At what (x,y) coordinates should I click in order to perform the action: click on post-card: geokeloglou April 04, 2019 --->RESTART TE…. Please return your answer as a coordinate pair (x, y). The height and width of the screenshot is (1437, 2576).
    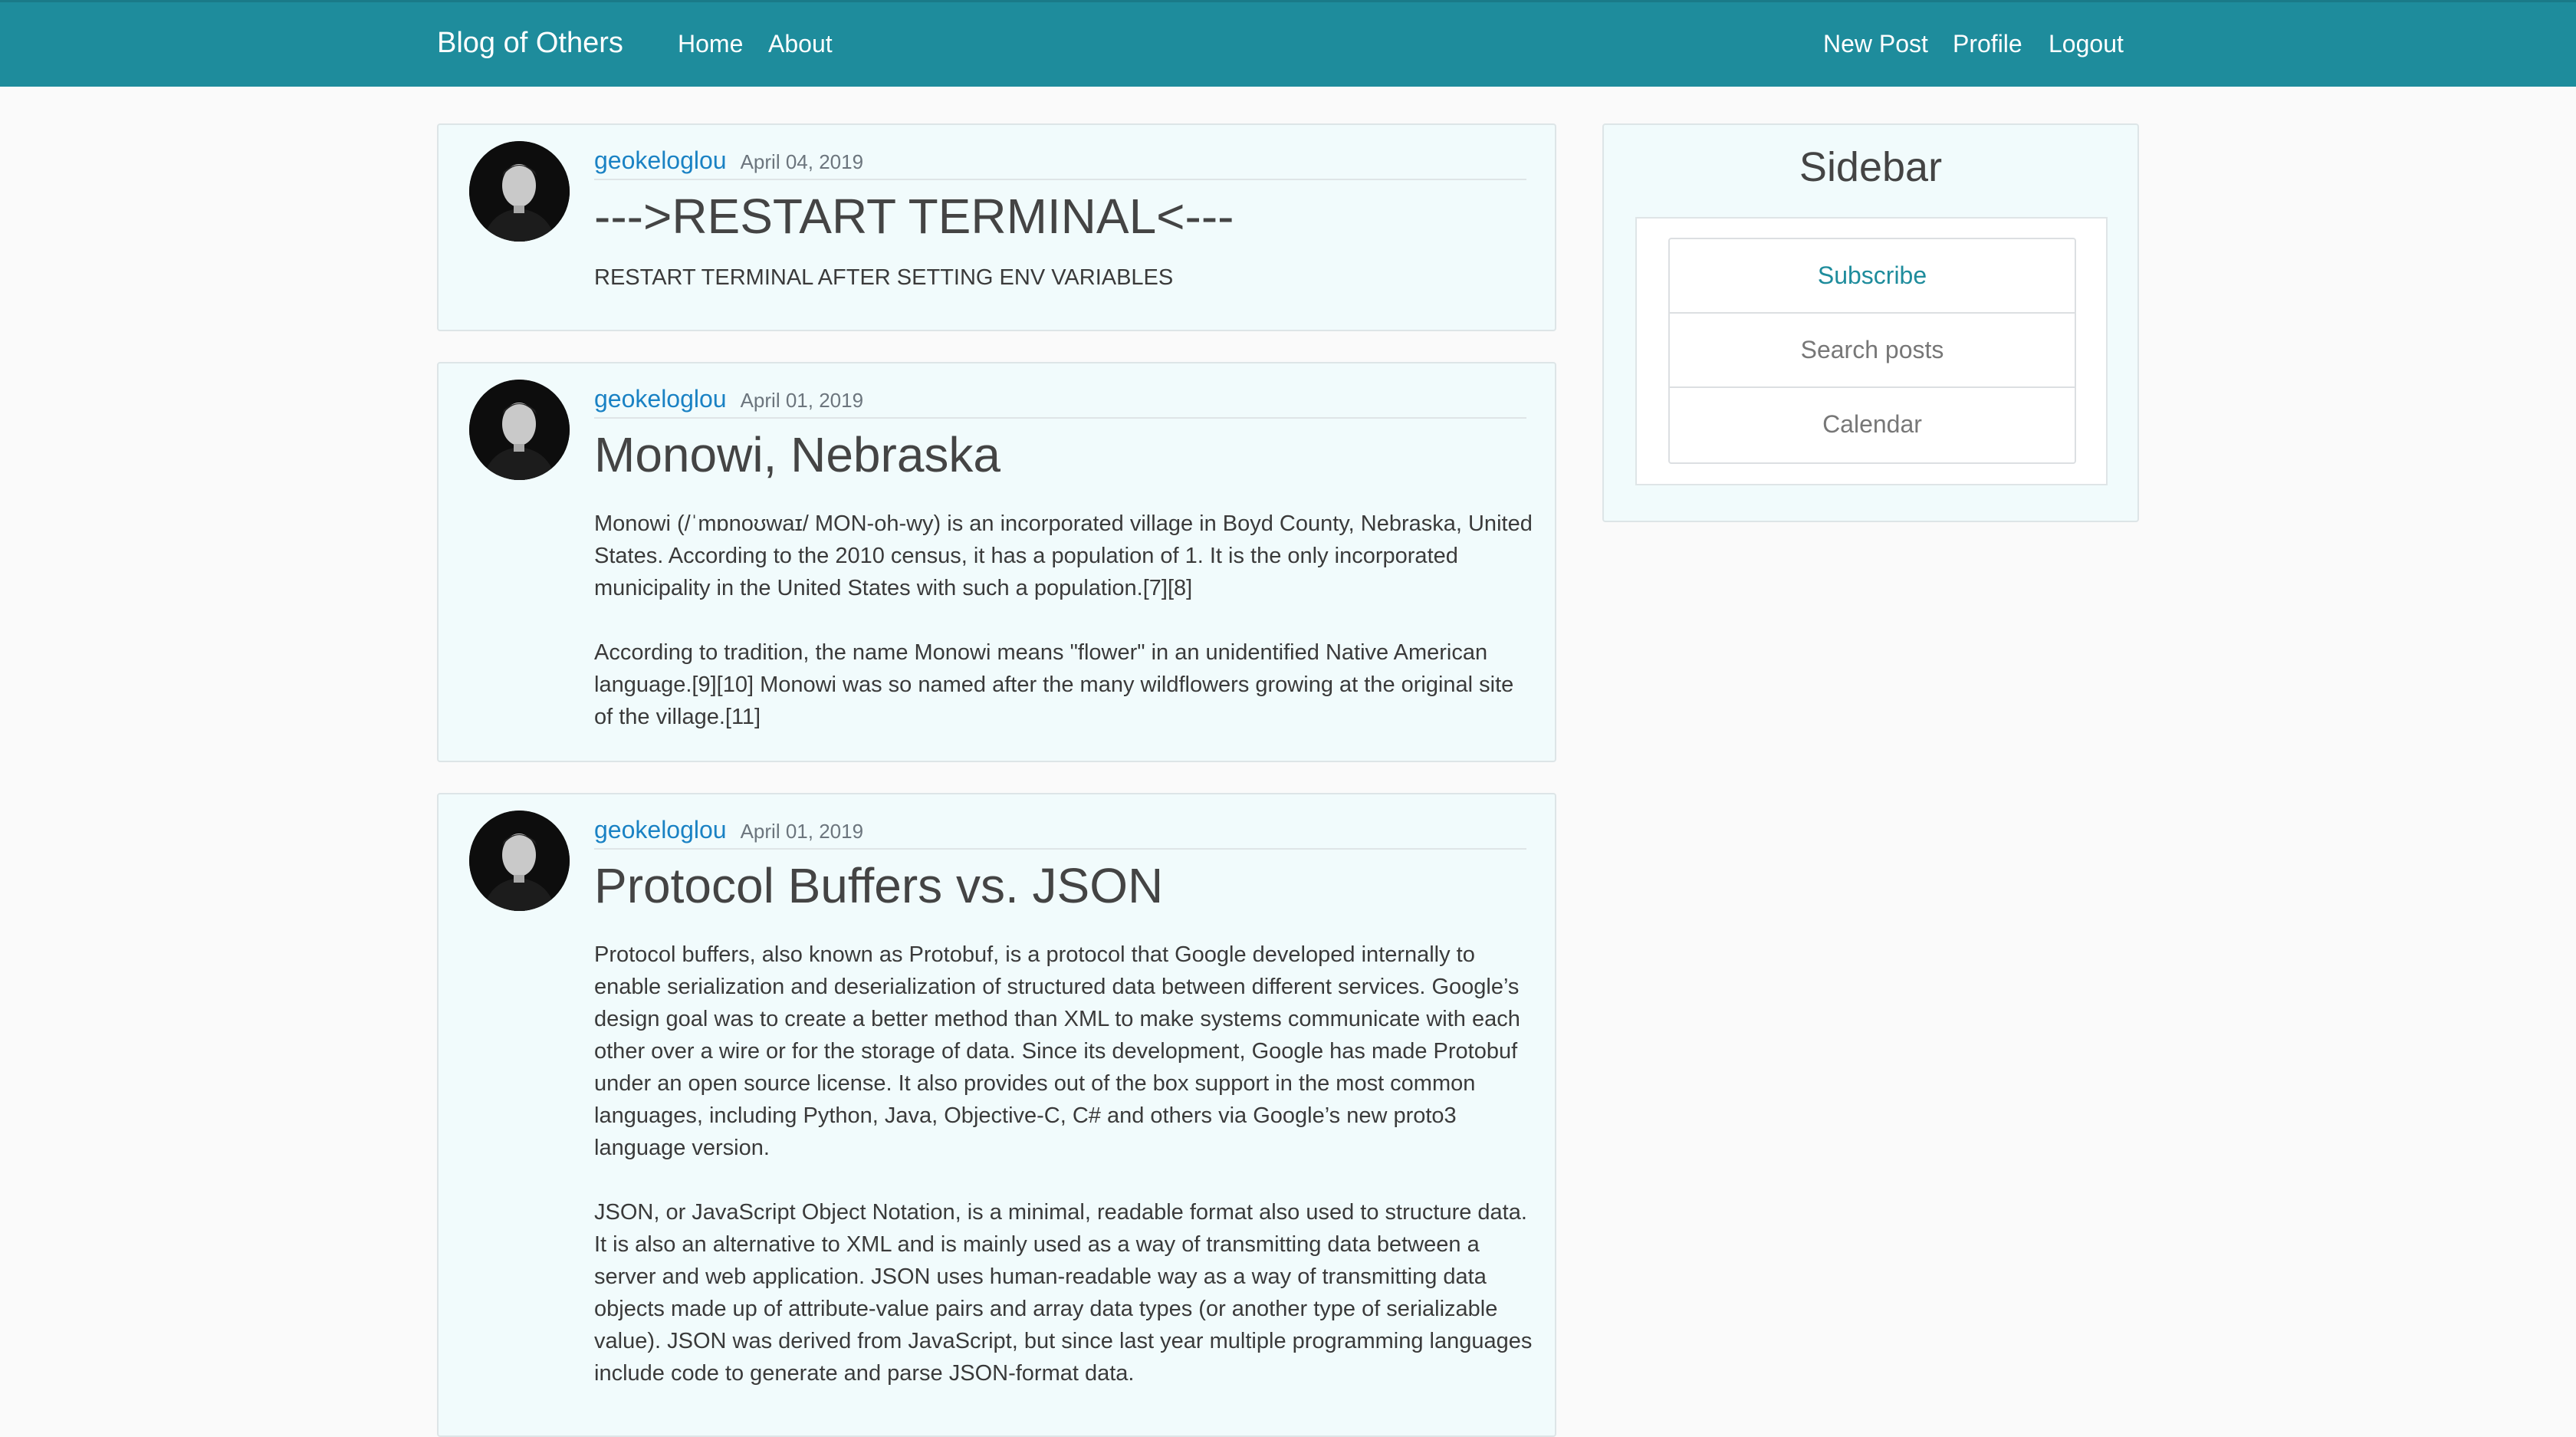
    Looking at the image, I should click on (997, 227).